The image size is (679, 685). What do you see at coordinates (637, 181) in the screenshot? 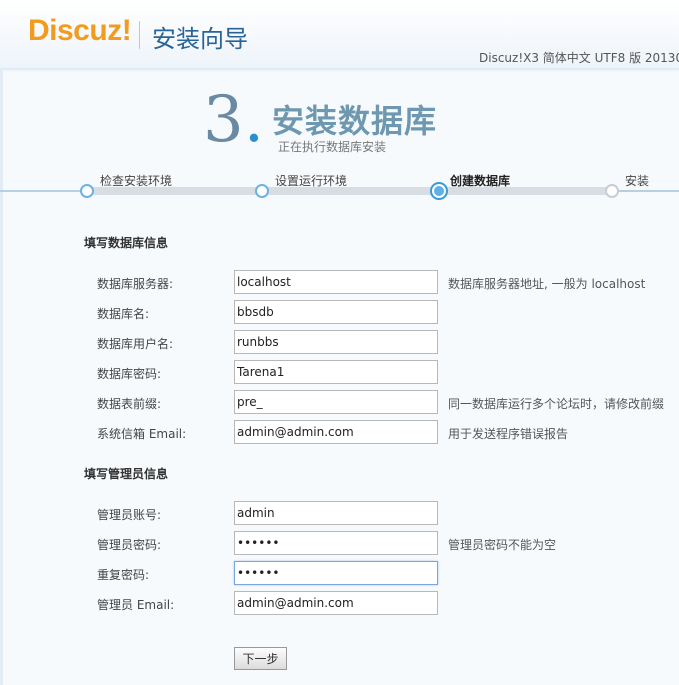
I see `step-label-install: 安装` at bounding box center [637, 181].